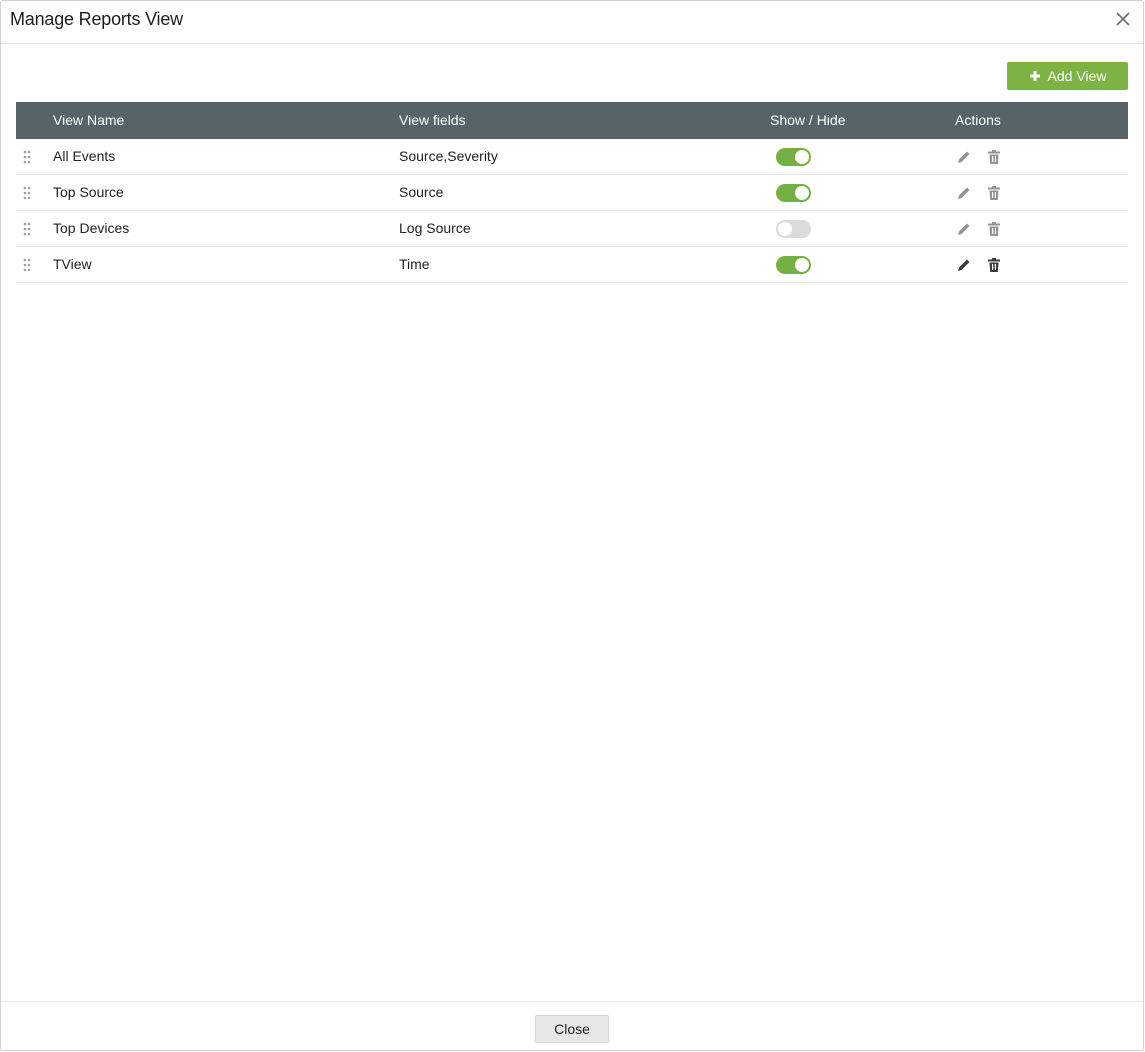  I want to click on dialog-header: Manage Reports View, so click(572, 22).